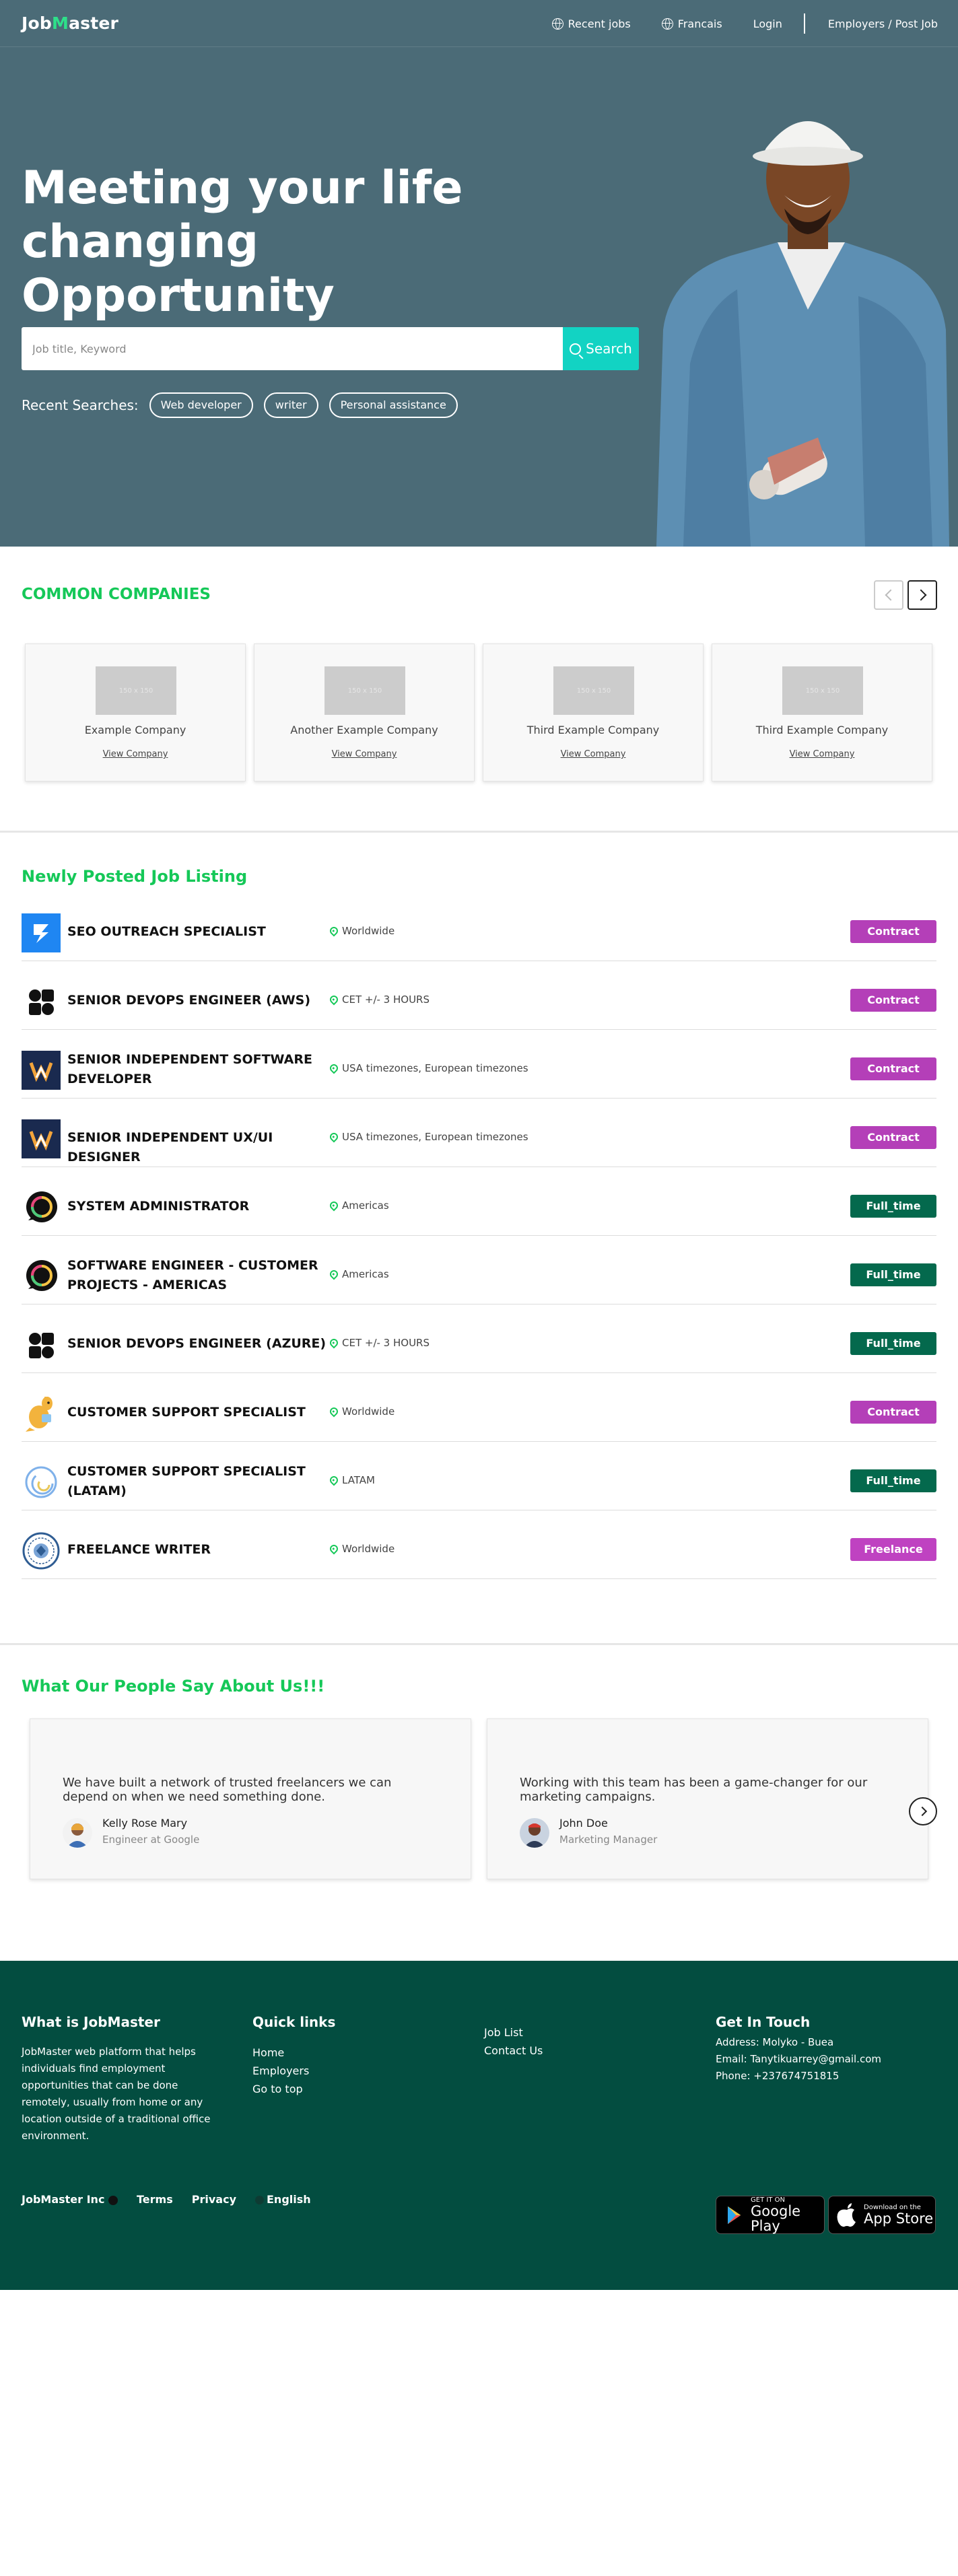  What do you see at coordinates (259, 2200) in the screenshot?
I see `globe-icon` at bounding box center [259, 2200].